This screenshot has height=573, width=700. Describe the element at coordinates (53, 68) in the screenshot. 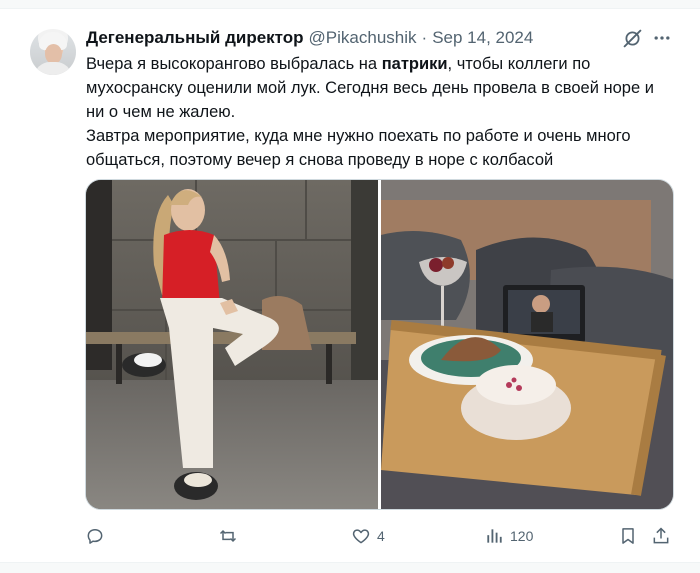

I see `avatar-shoulder` at that location.